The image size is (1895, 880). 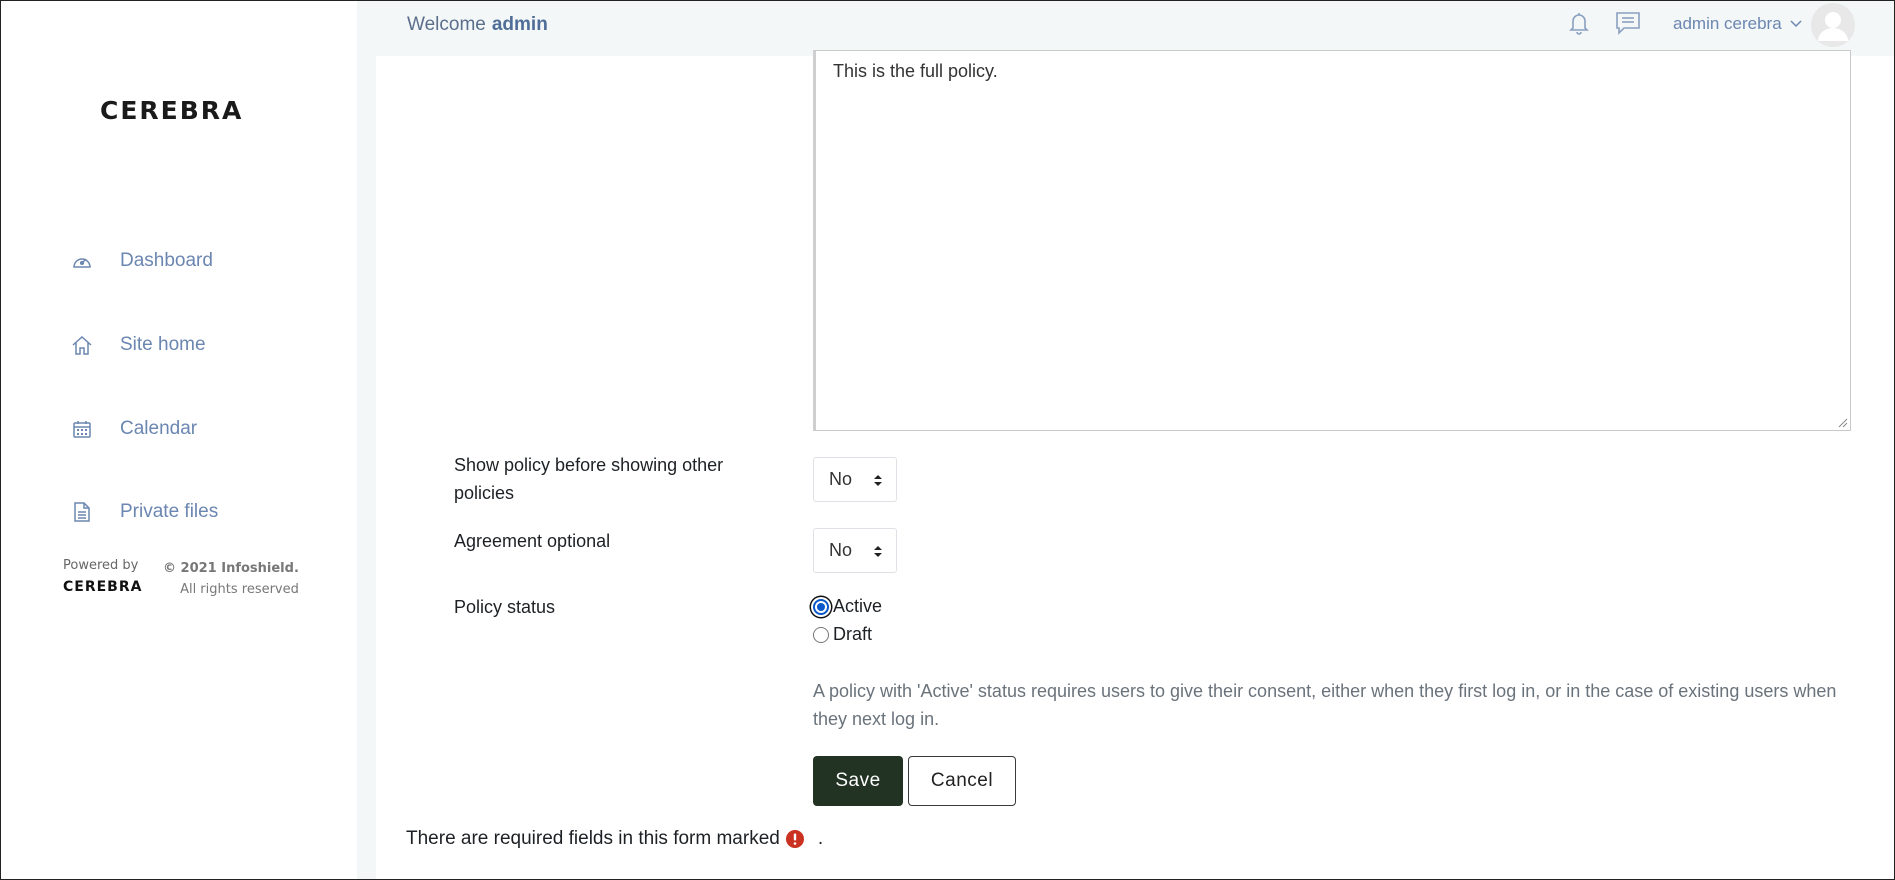 What do you see at coordinates (519, 24) in the screenshot?
I see `welcome-username: admin` at bounding box center [519, 24].